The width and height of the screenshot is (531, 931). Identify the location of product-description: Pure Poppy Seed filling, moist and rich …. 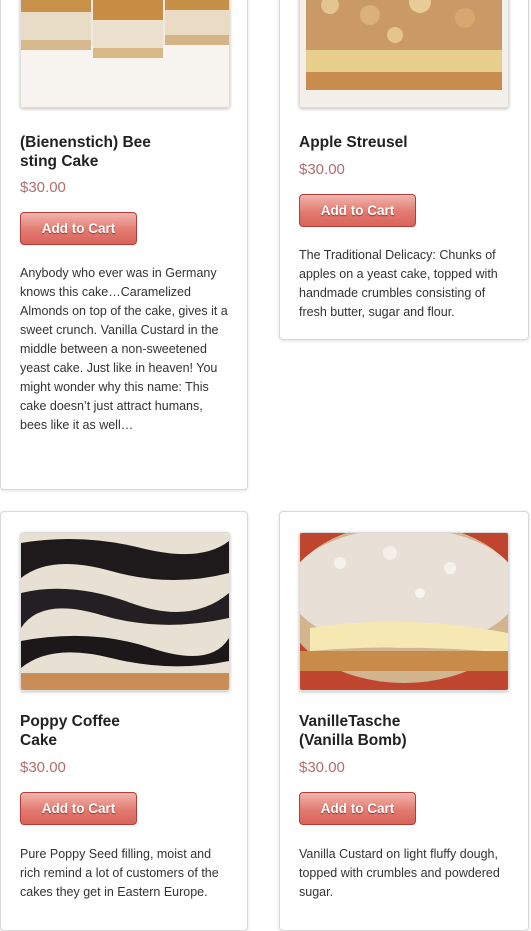
(119, 873).